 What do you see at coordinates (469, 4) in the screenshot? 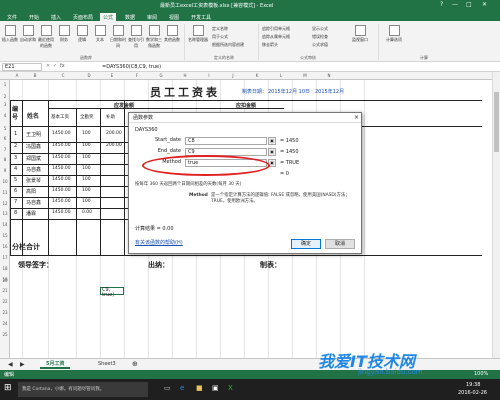
I see `maximize-button: □` at bounding box center [469, 4].